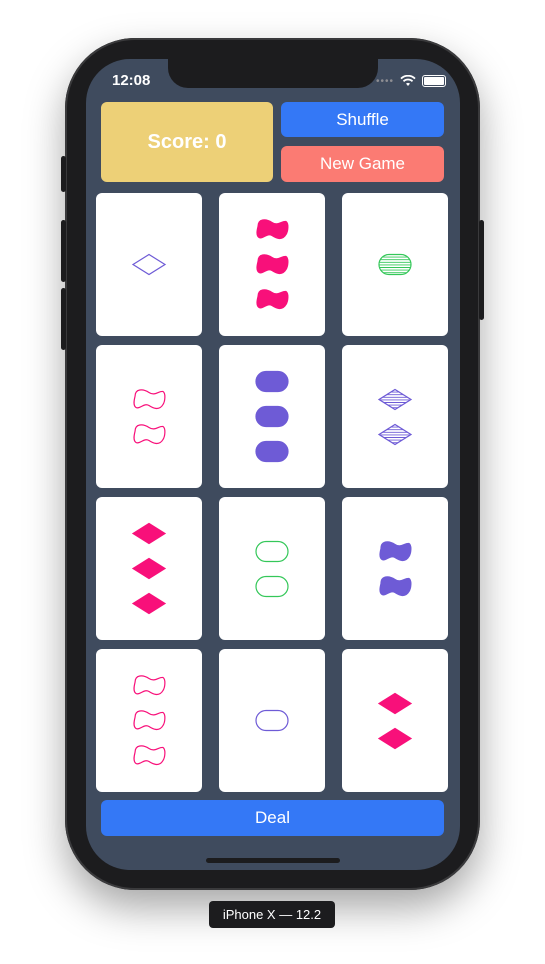  I want to click on signal-dots-icon: ••••, so click(384, 81).